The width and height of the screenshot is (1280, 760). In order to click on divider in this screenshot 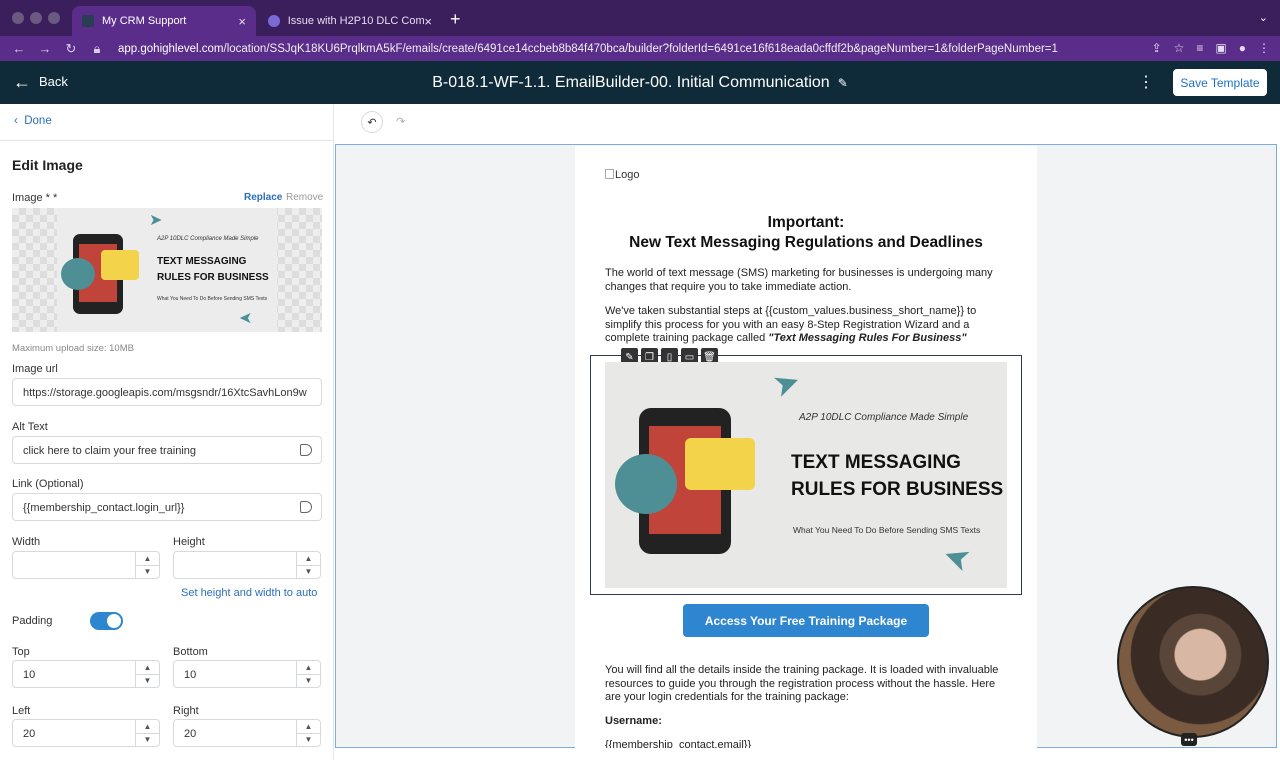, I will do `click(167, 140)`.